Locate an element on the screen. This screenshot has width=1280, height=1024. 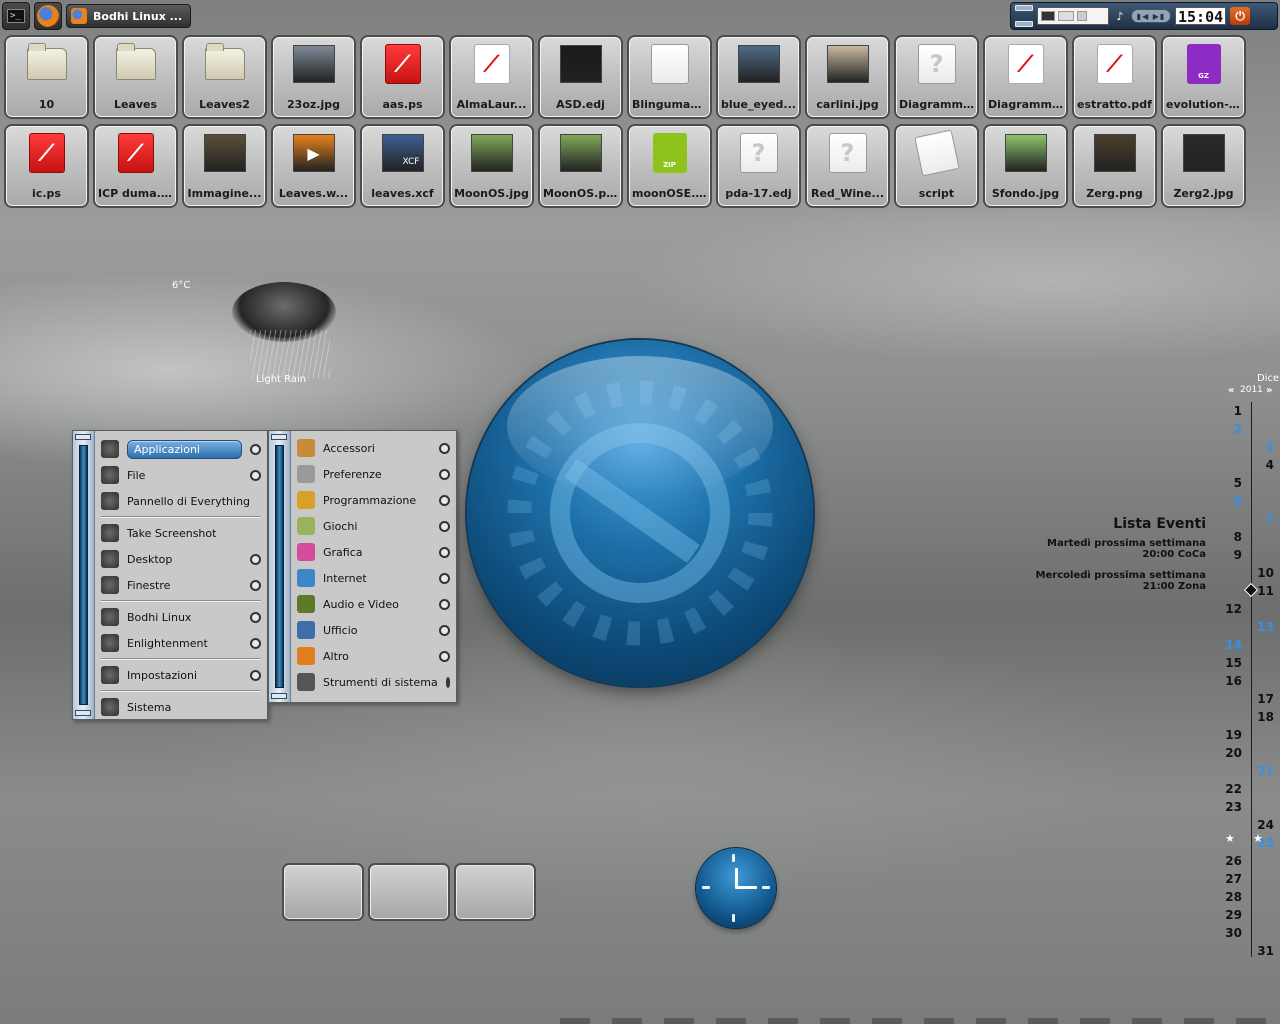
desktop-icon: ASD.edj is located at coordinates (580, 77).